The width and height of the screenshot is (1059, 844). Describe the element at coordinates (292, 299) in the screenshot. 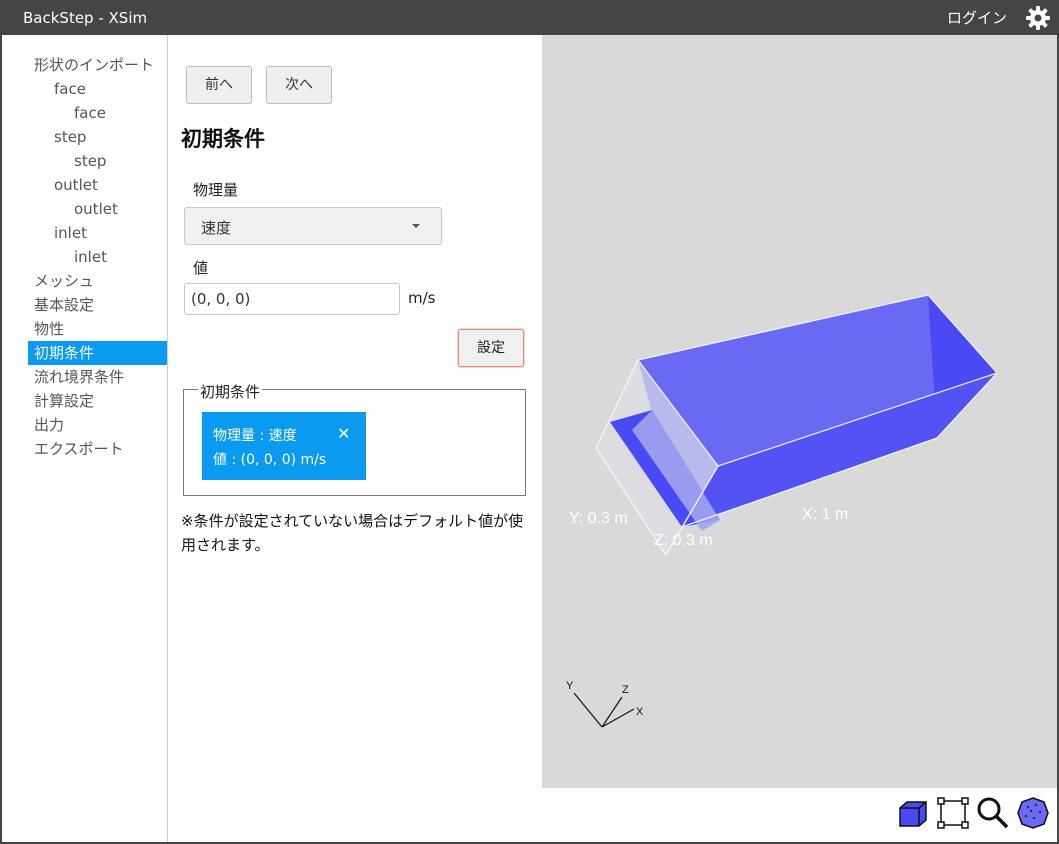

I see `value-input` at that location.